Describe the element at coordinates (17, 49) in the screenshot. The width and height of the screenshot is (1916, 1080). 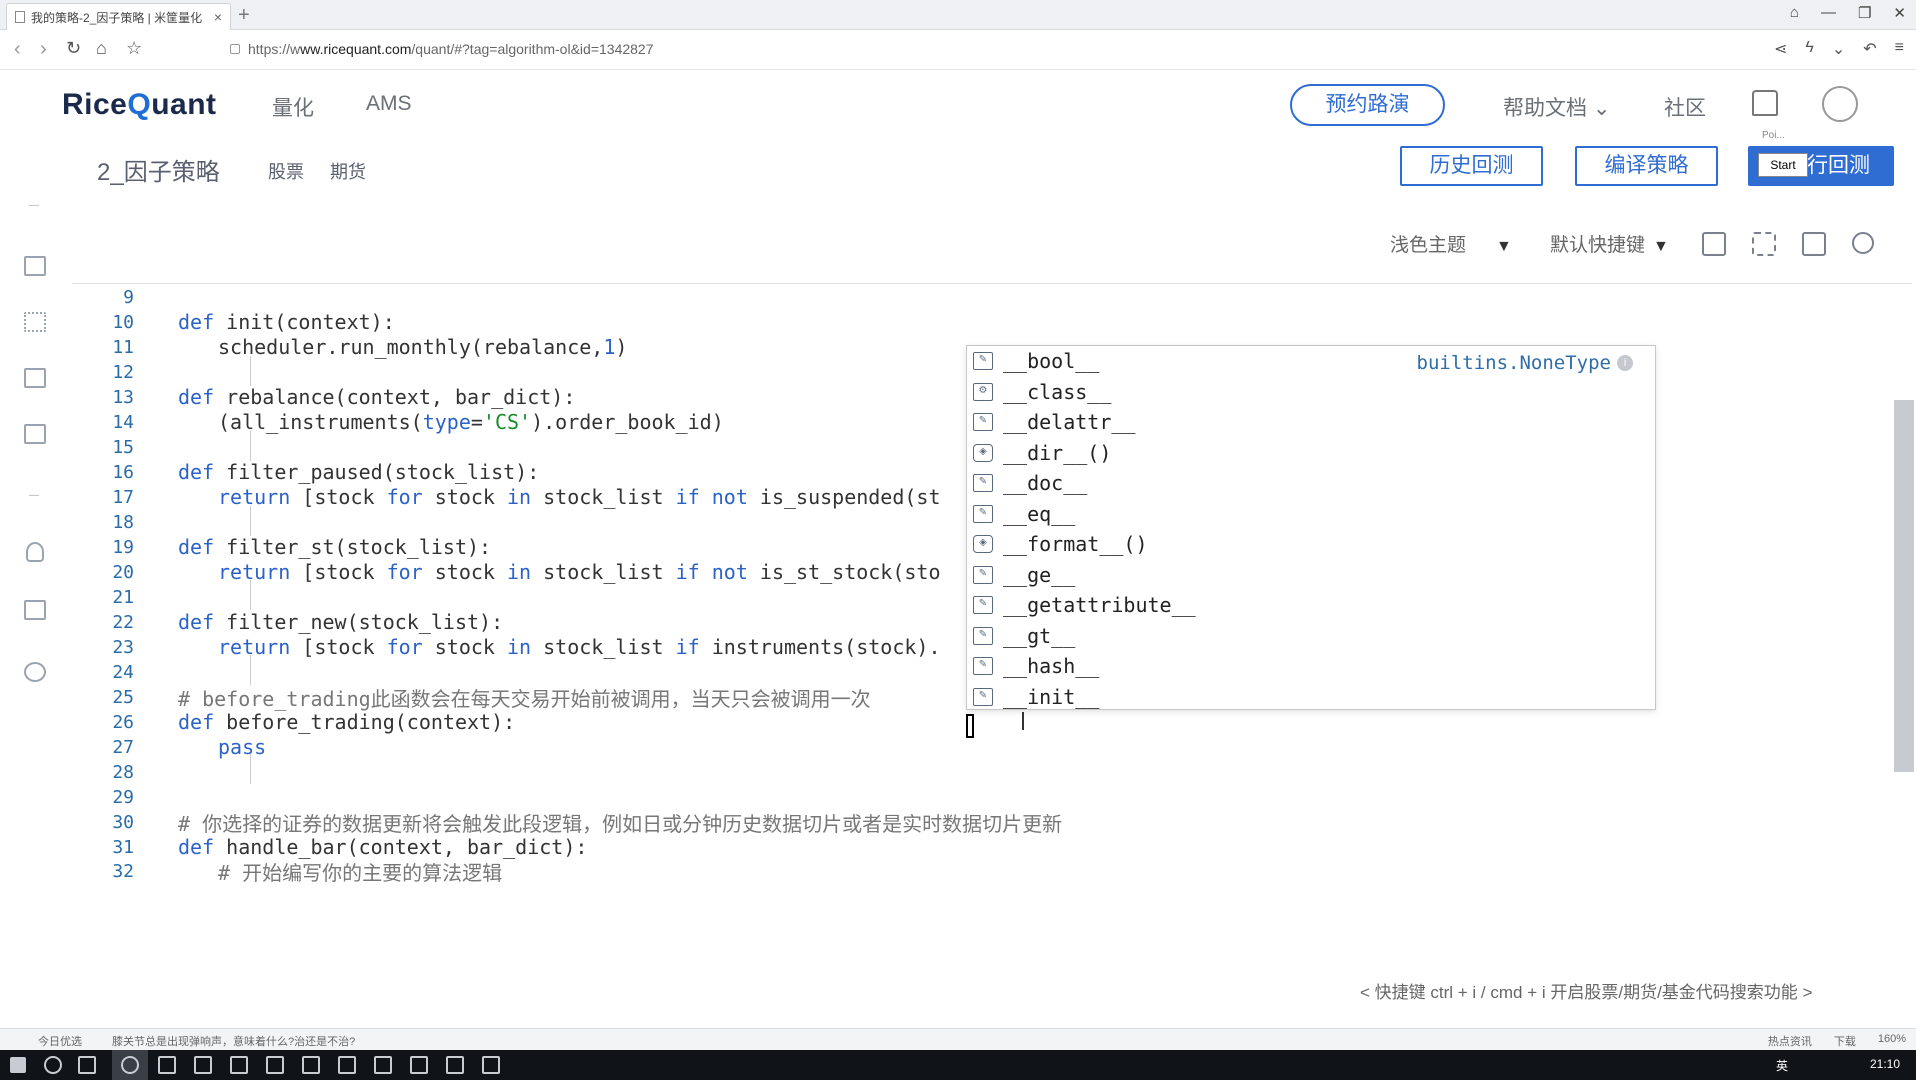
I see `back-icon: ‹` at that location.